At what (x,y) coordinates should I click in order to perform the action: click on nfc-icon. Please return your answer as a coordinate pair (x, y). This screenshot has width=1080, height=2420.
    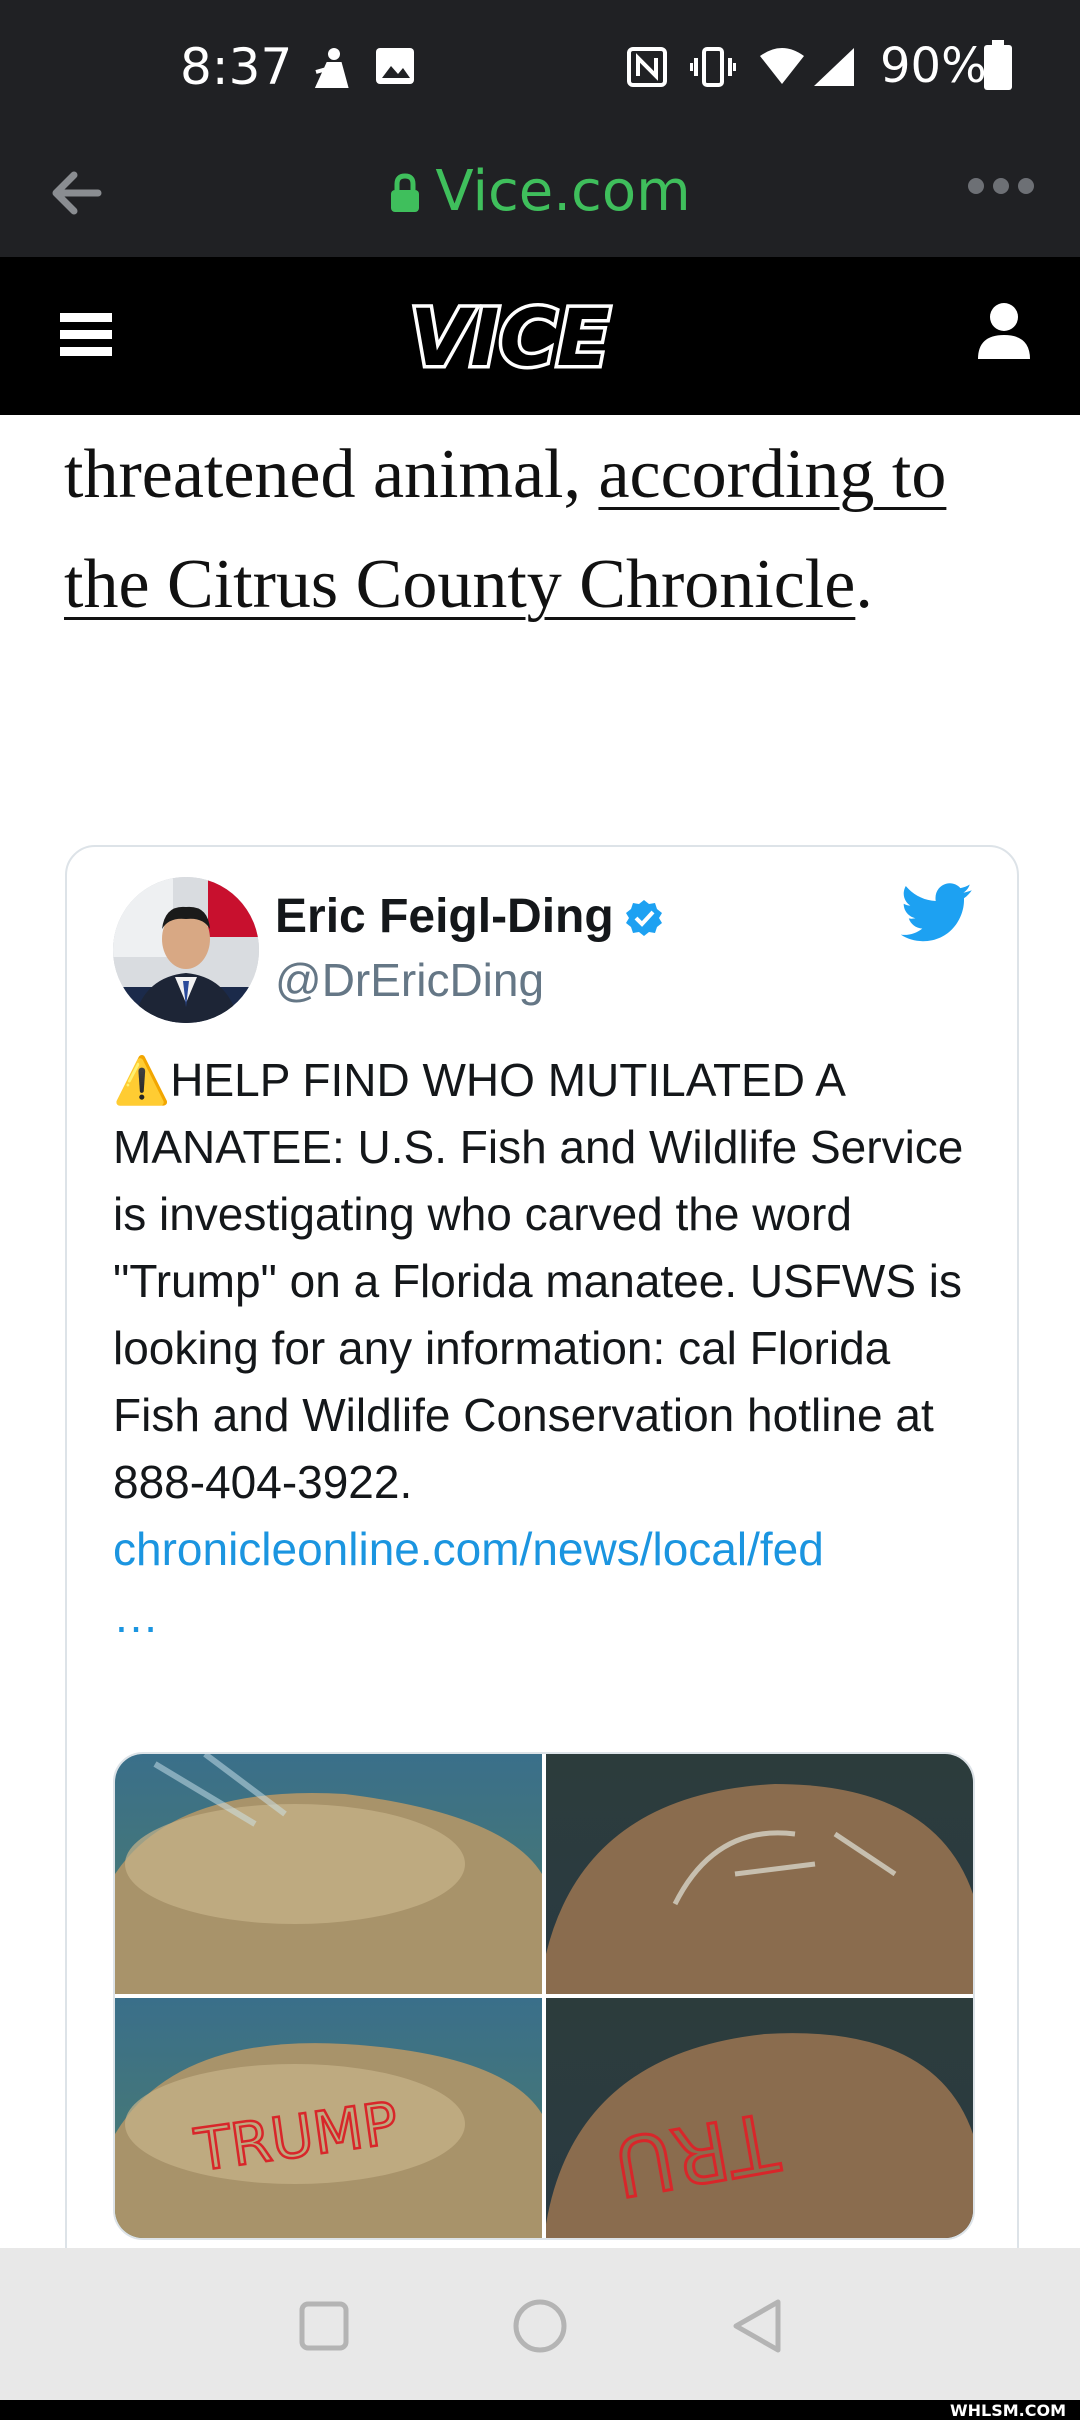
    Looking at the image, I should click on (647, 69).